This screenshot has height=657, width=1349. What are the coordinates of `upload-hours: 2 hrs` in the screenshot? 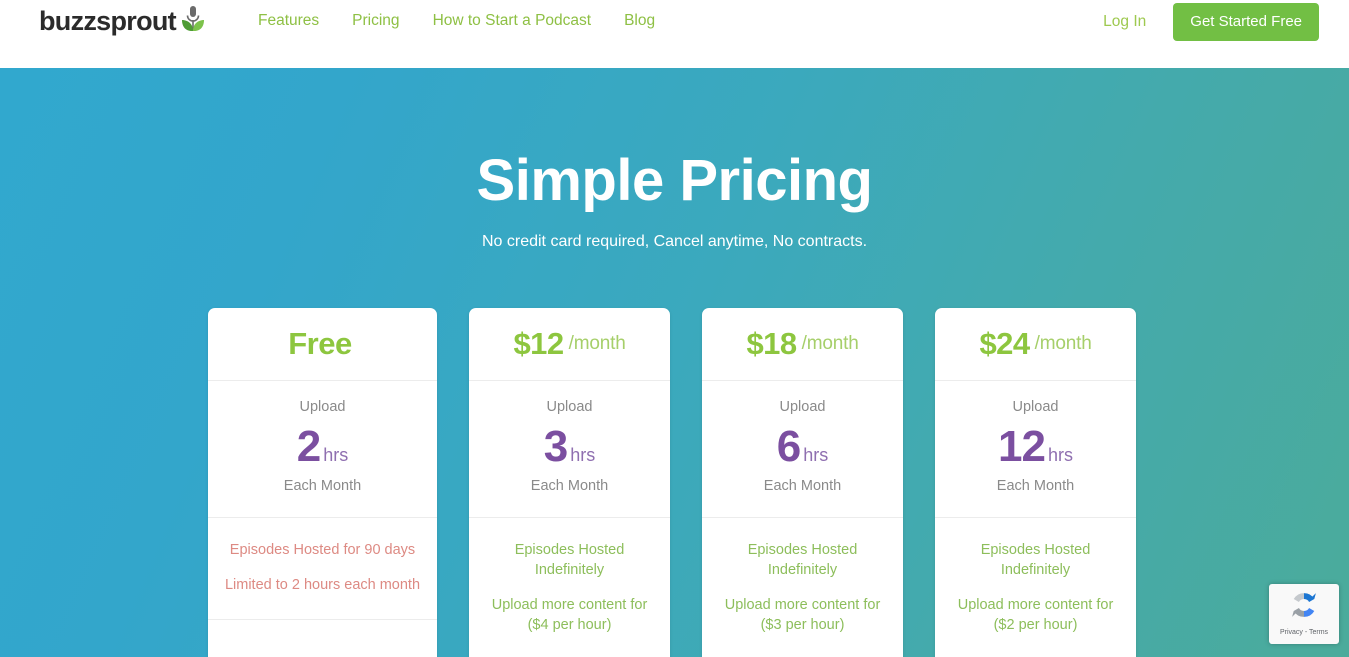 It's located at (322, 446).